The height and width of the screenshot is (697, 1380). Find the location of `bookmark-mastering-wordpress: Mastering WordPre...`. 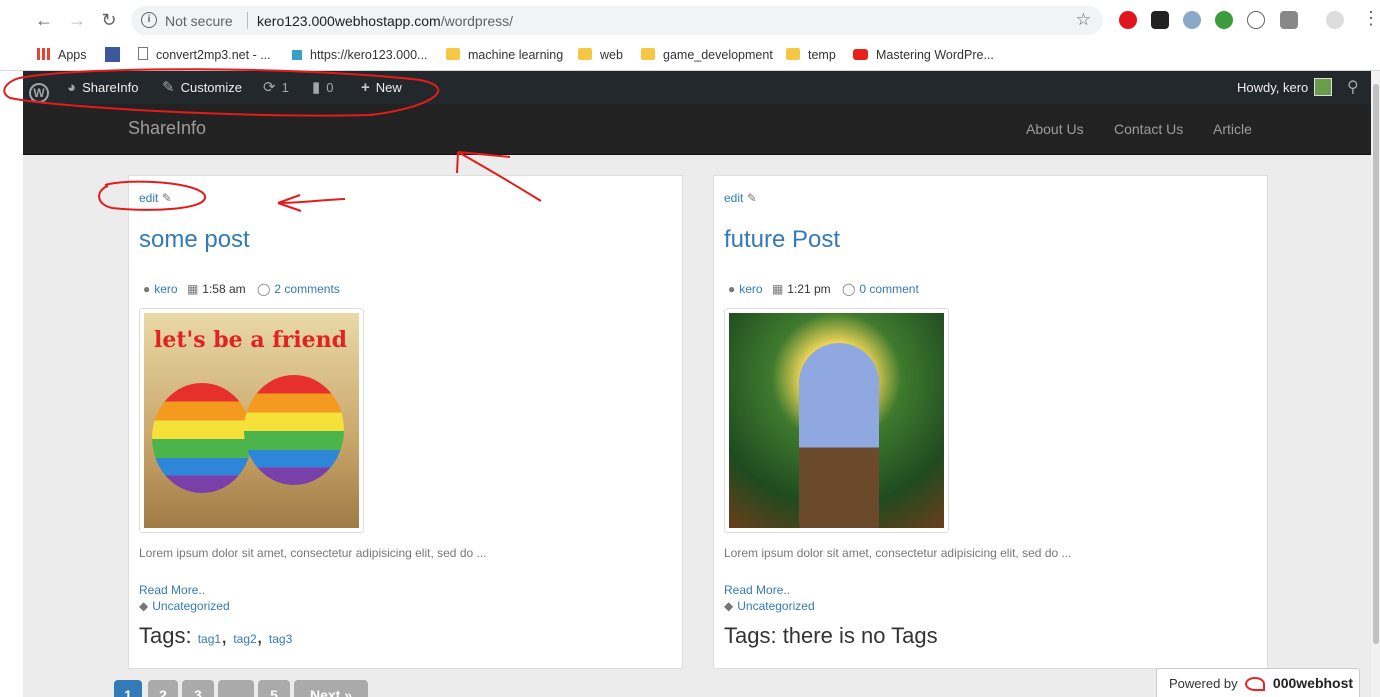

bookmark-mastering-wordpress: Mastering WordPre... is located at coordinates (923, 55).